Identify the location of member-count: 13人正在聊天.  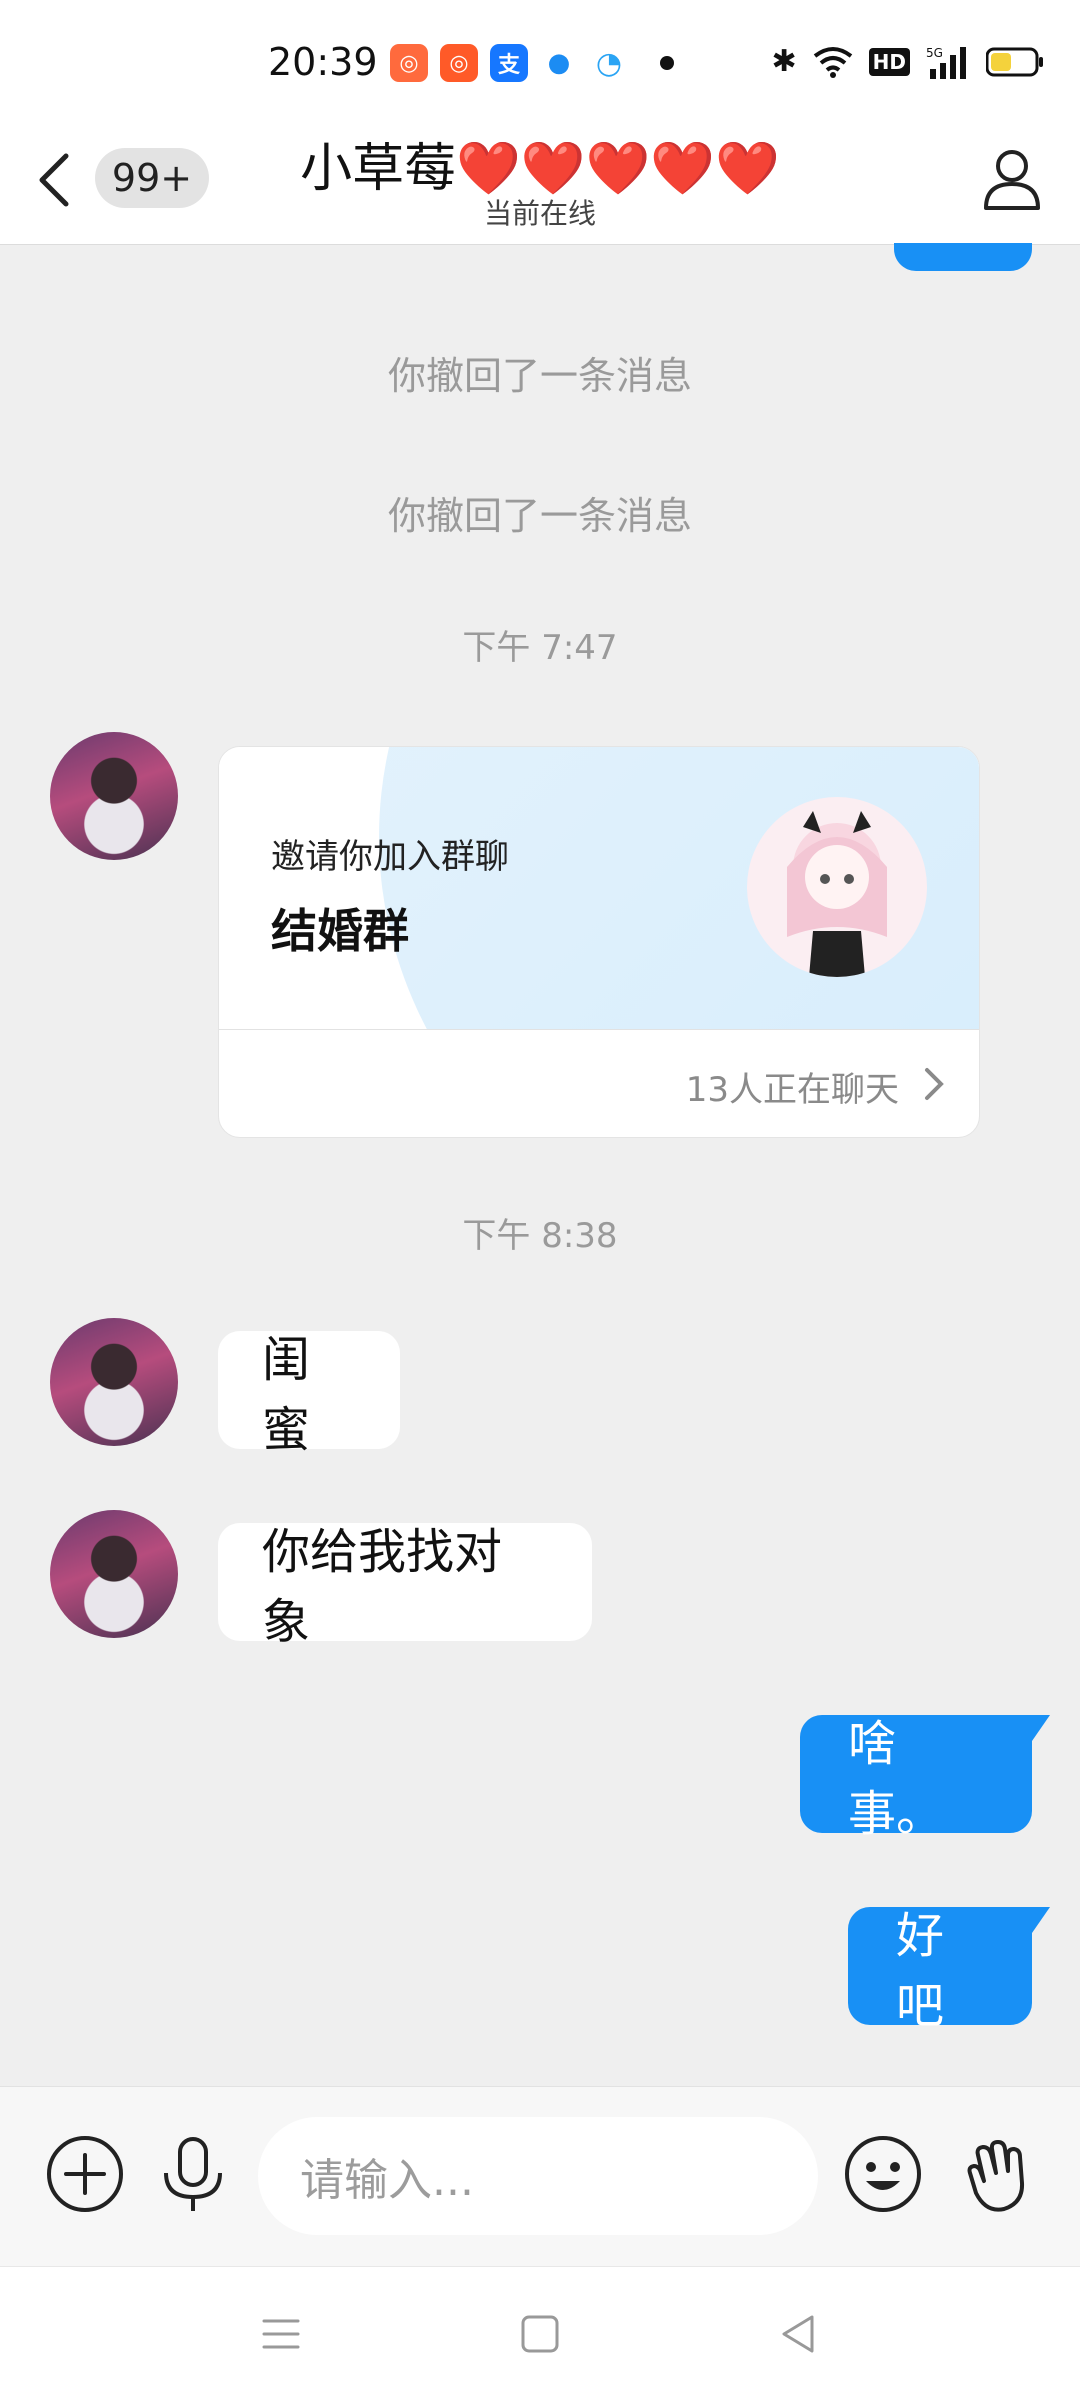
(792, 1090).